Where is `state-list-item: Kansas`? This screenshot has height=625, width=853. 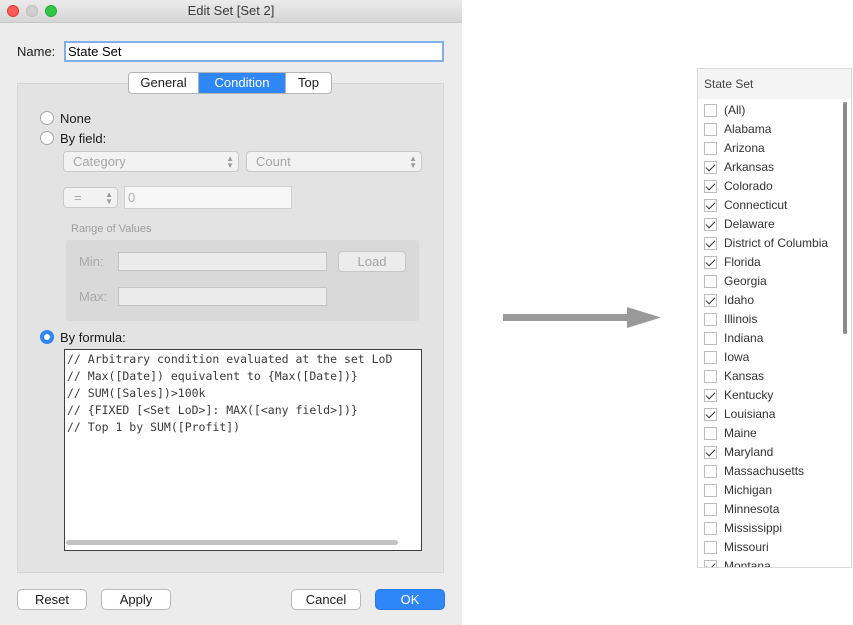 state-list-item: Kansas is located at coordinates (774, 376).